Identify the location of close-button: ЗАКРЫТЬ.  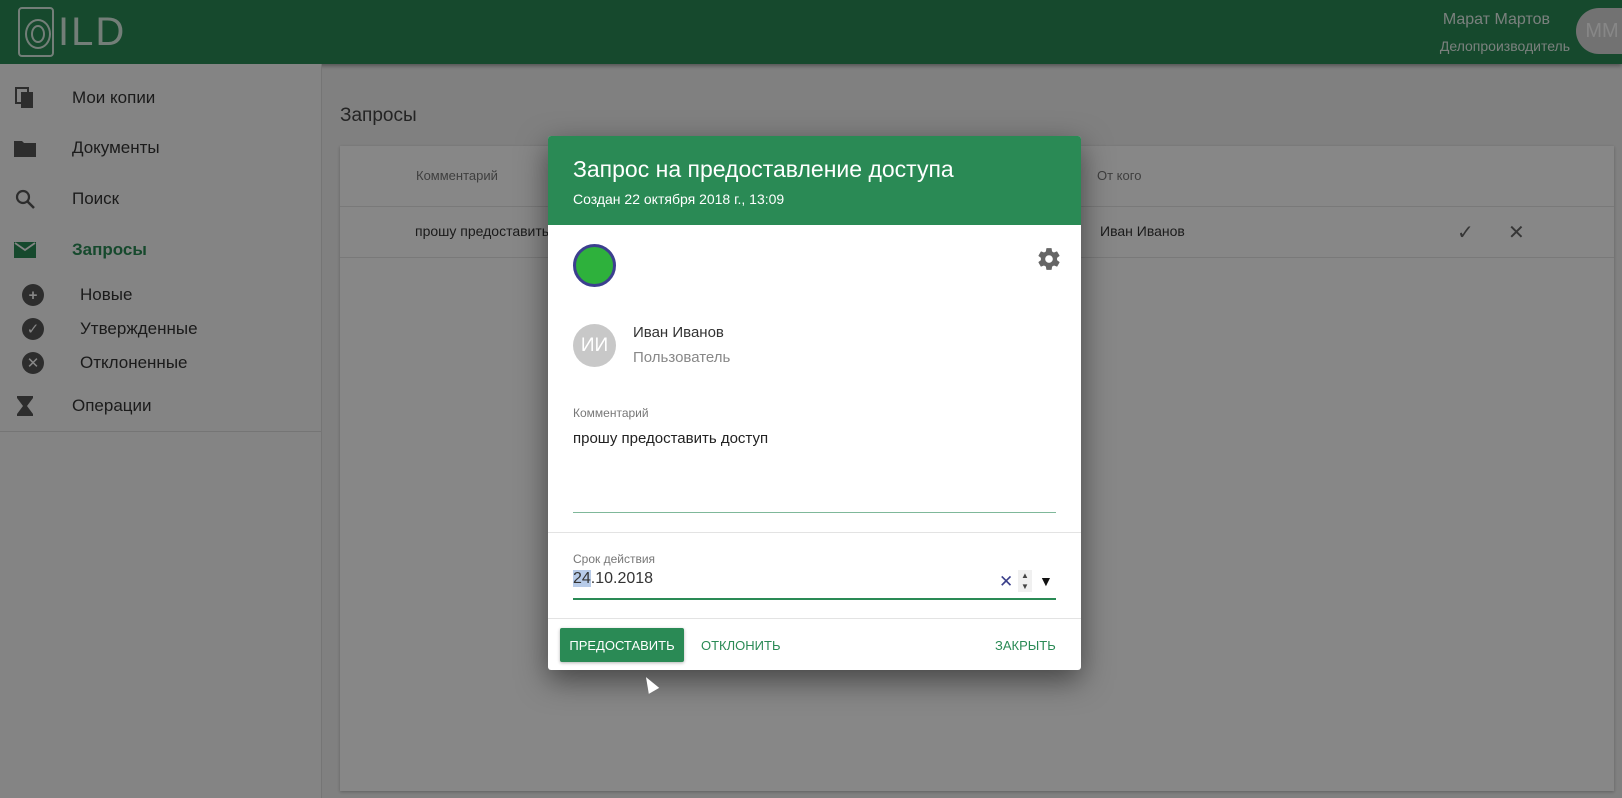
(1025, 645).